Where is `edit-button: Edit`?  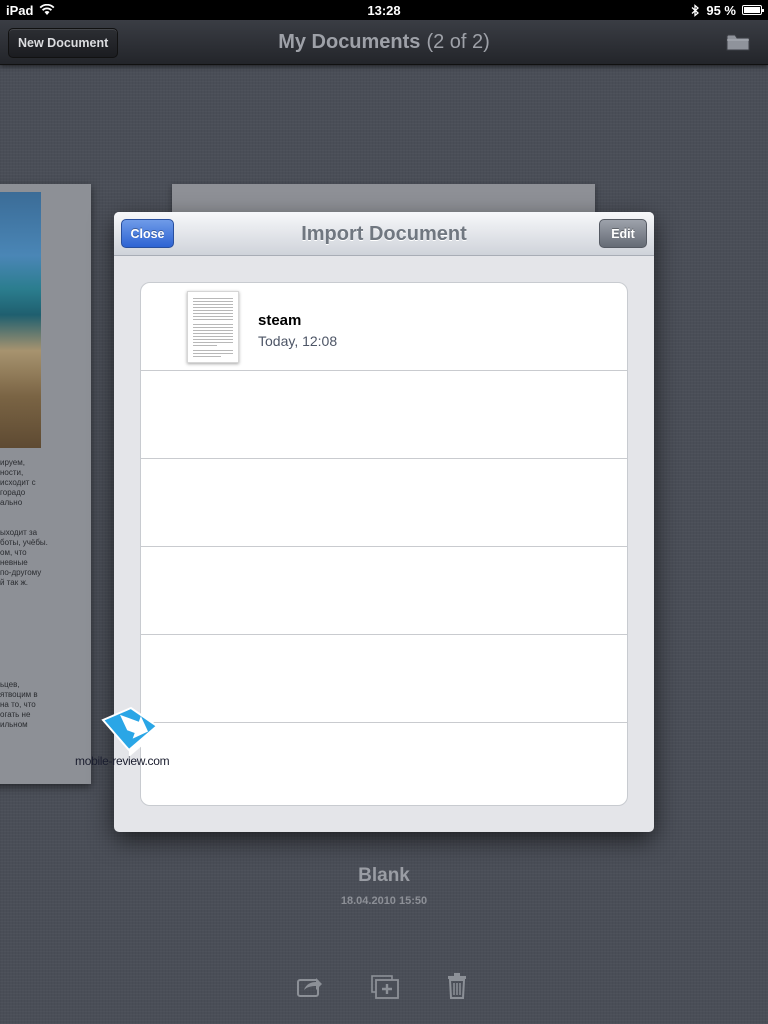 edit-button: Edit is located at coordinates (623, 233).